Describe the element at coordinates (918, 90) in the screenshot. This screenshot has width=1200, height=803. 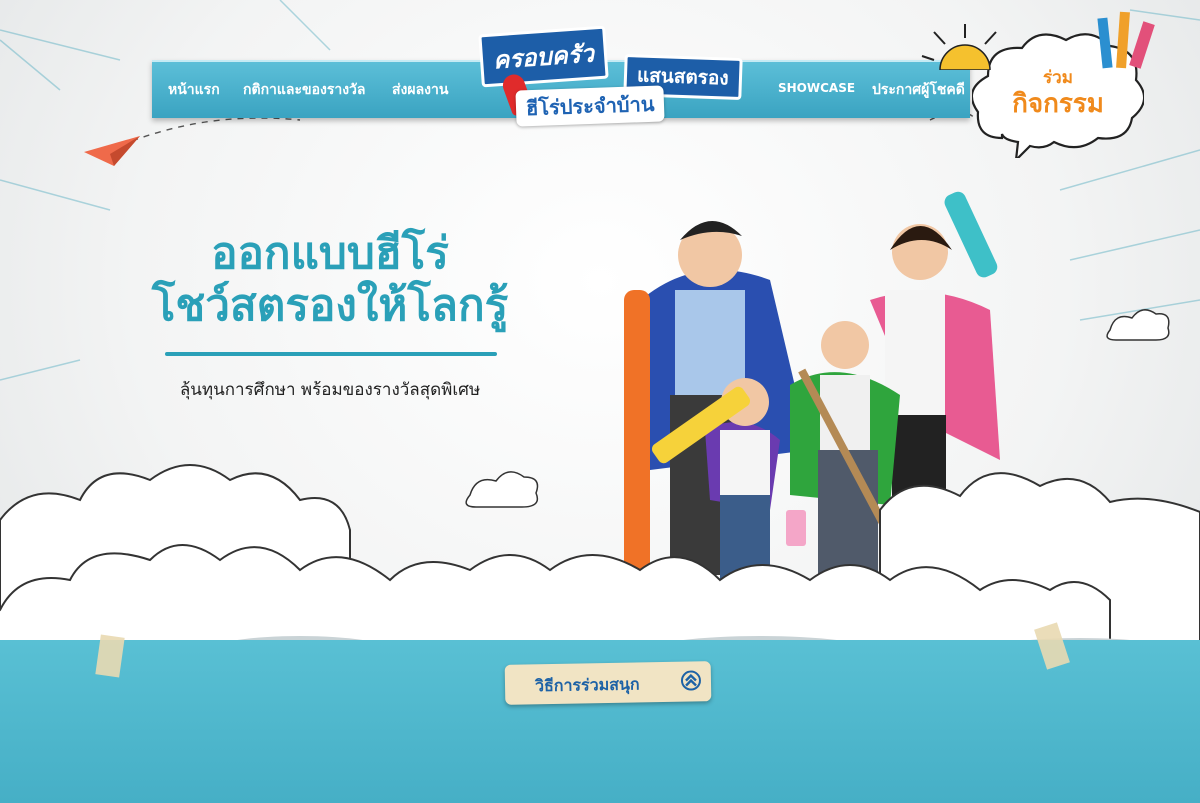
I see `nav-winners: ประกาศผู้โชคดี` at that location.